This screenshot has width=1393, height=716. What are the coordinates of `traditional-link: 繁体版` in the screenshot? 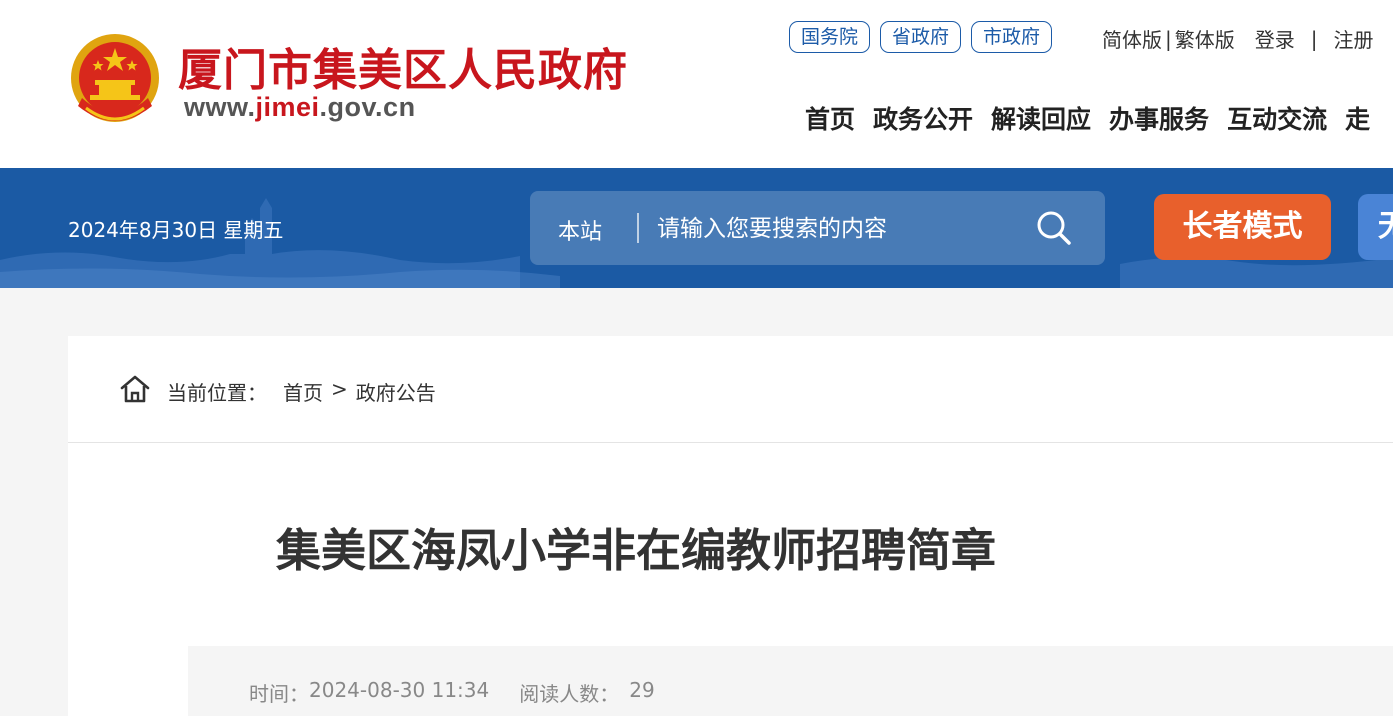 It's located at (1205, 38).